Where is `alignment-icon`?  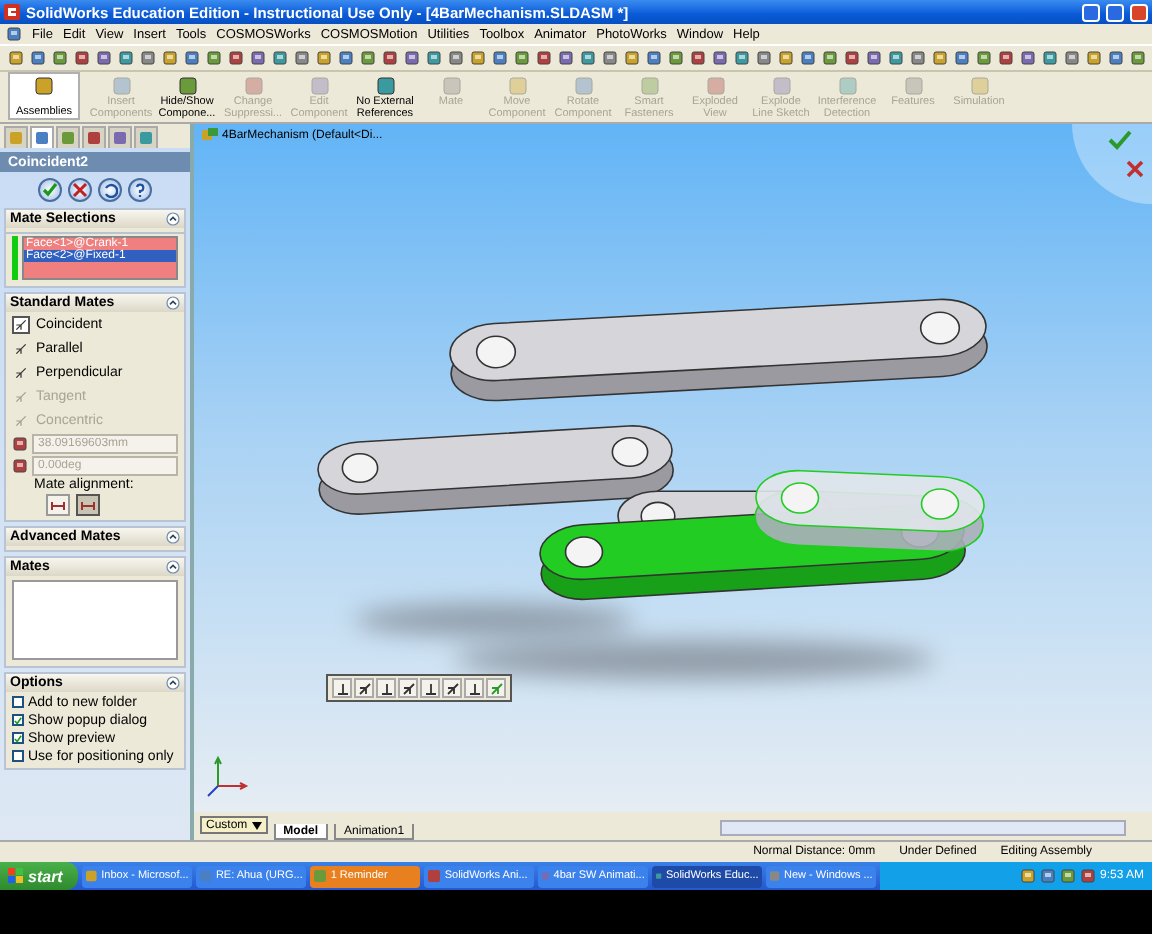 alignment-icon is located at coordinates (58, 505).